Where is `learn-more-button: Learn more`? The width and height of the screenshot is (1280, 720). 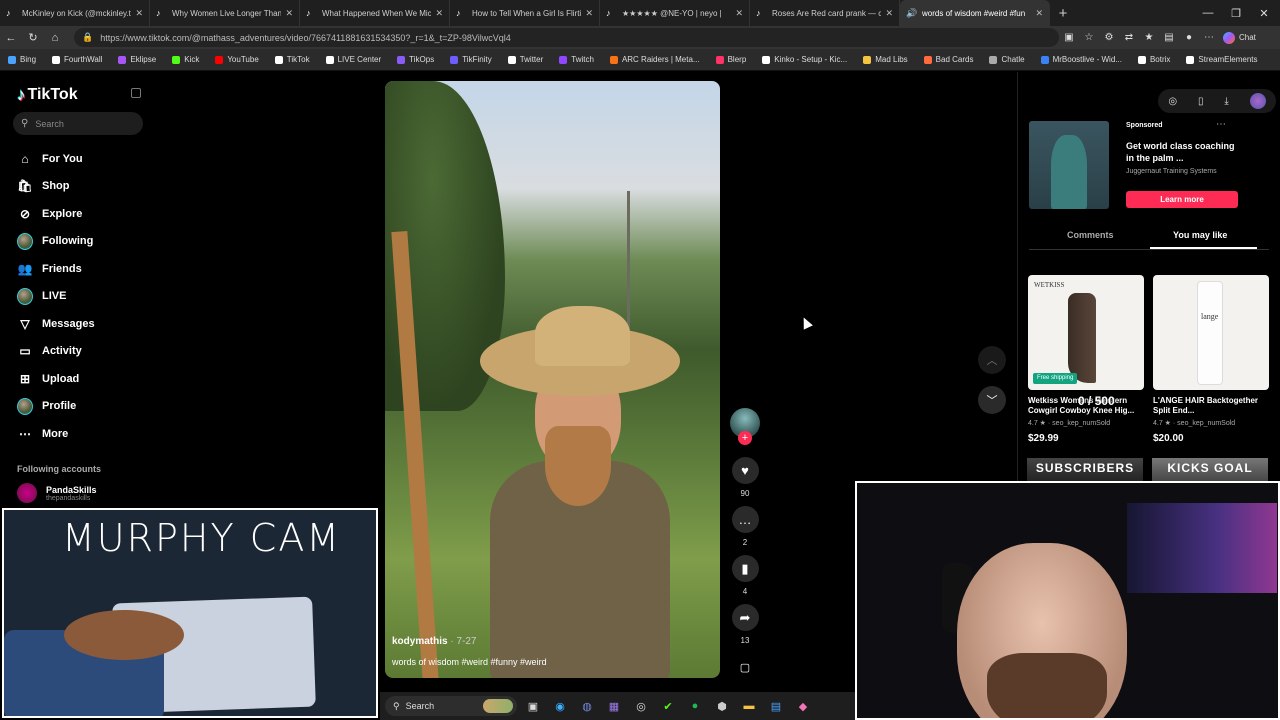
learn-more-button: Learn more is located at coordinates (1182, 199).